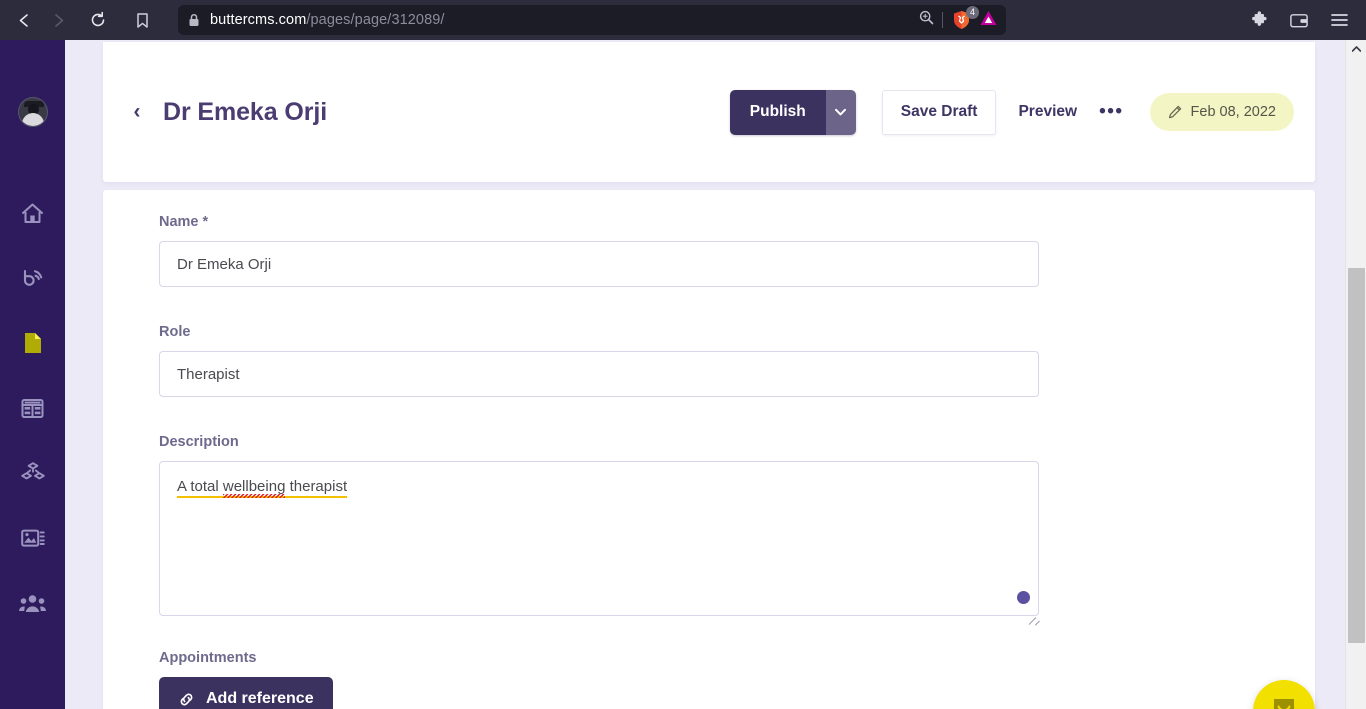  Describe the element at coordinates (1259, 20) in the screenshot. I see `extensions-puzzle-icon` at that location.